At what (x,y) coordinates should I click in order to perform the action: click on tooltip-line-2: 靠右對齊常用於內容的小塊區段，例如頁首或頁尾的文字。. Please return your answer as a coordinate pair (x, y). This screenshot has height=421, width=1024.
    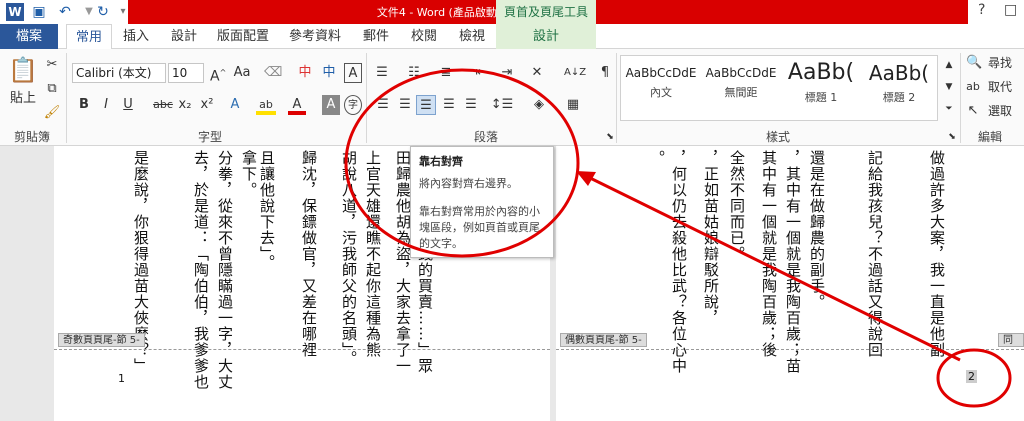
    Looking at the image, I should click on (479, 227).